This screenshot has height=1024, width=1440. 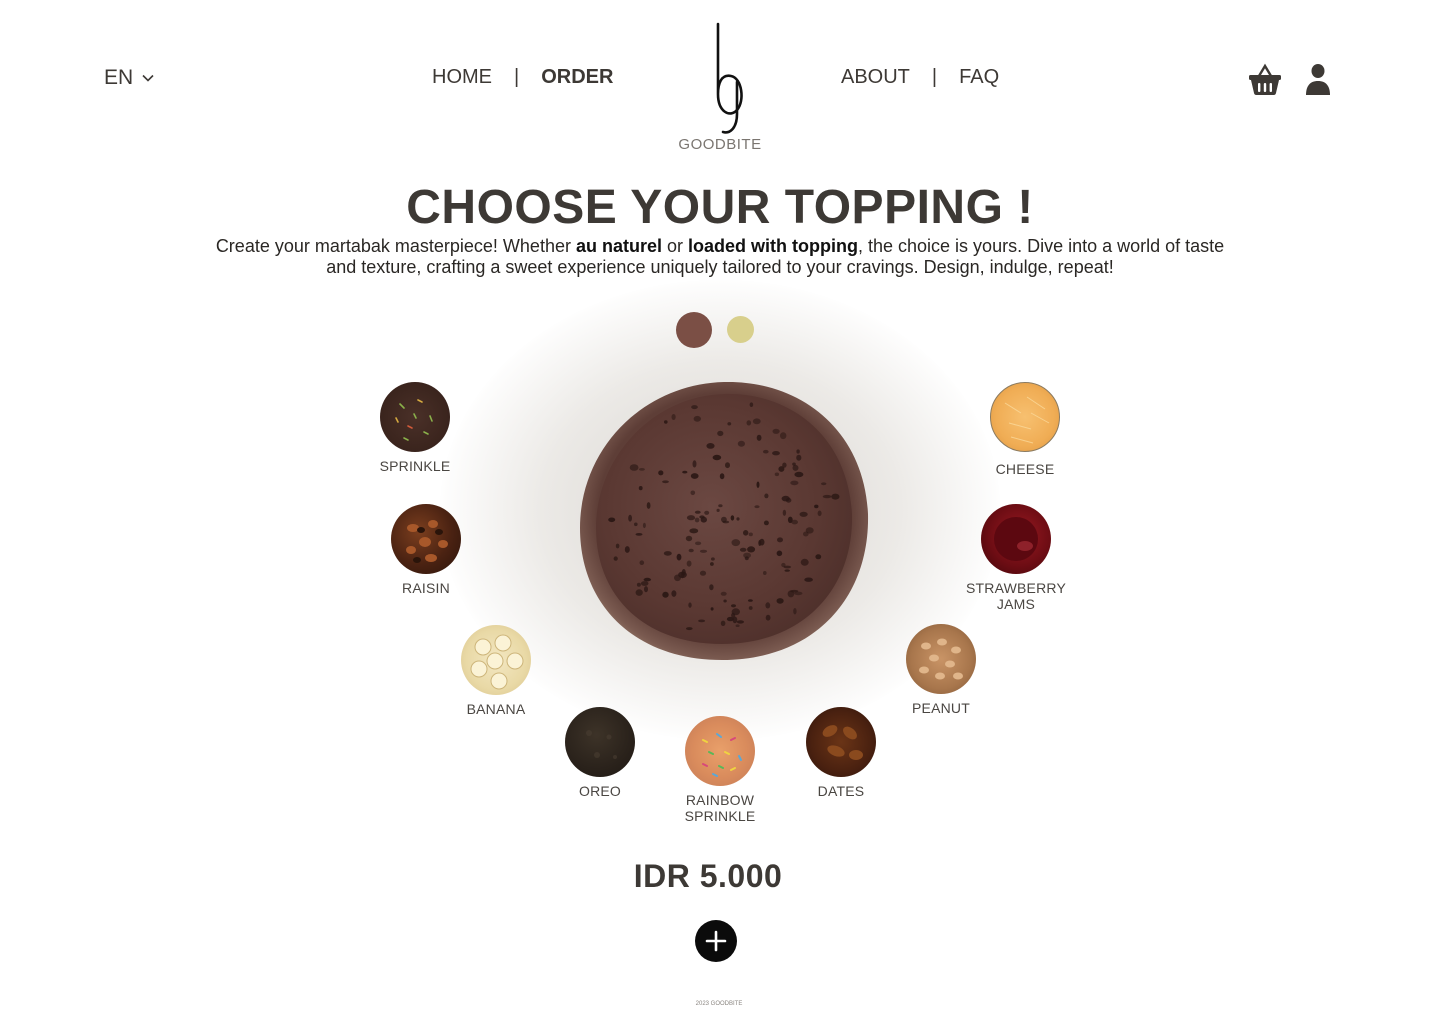 What do you see at coordinates (426, 588) in the screenshot?
I see `topping-label: RAISIN` at bounding box center [426, 588].